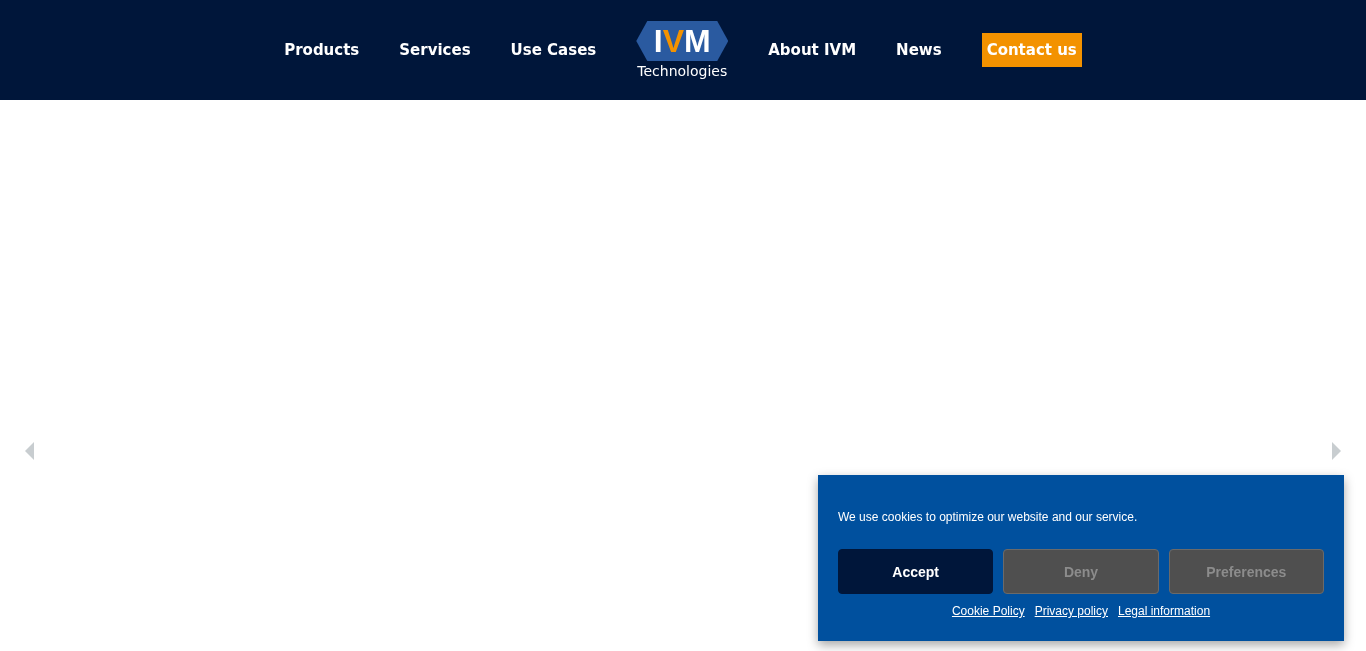  What do you see at coordinates (553, 50) in the screenshot?
I see `nav-link: Use Cases` at bounding box center [553, 50].